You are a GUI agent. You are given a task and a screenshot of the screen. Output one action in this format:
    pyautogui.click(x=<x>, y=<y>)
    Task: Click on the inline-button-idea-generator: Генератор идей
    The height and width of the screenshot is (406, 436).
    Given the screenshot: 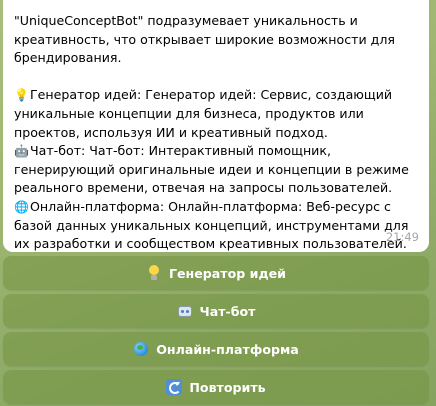 What is the action you would take?
    pyautogui.click(x=216, y=273)
    